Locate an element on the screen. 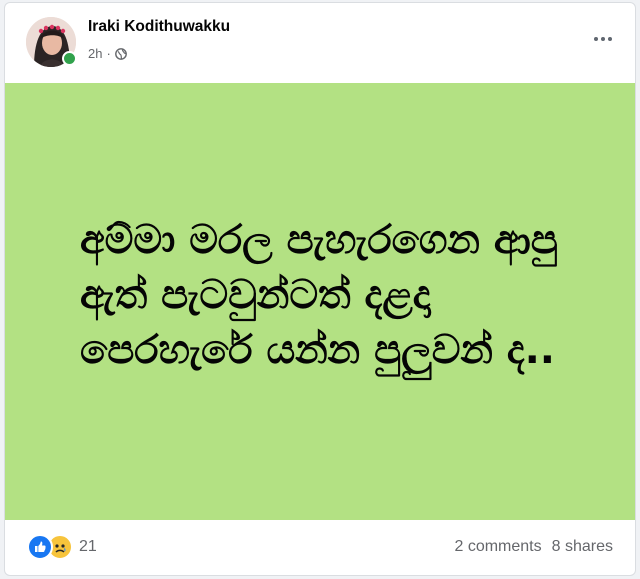 Image resolution: width=640 pixels, height=579 pixels. comments-count-link: 2 comments is located at coordinates (497, 547).